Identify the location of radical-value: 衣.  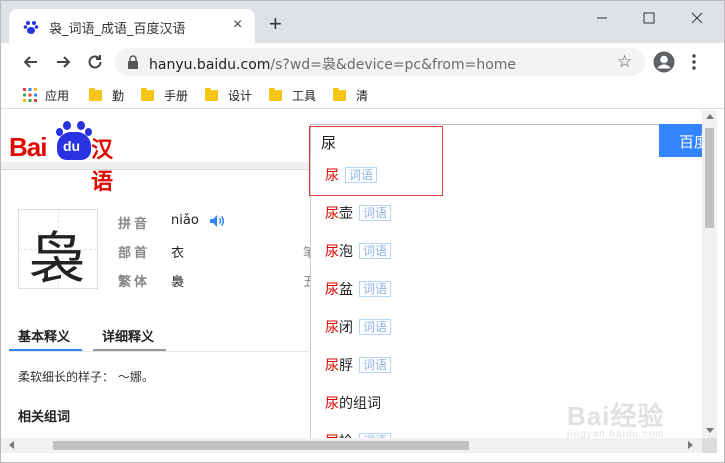
(178, 253).